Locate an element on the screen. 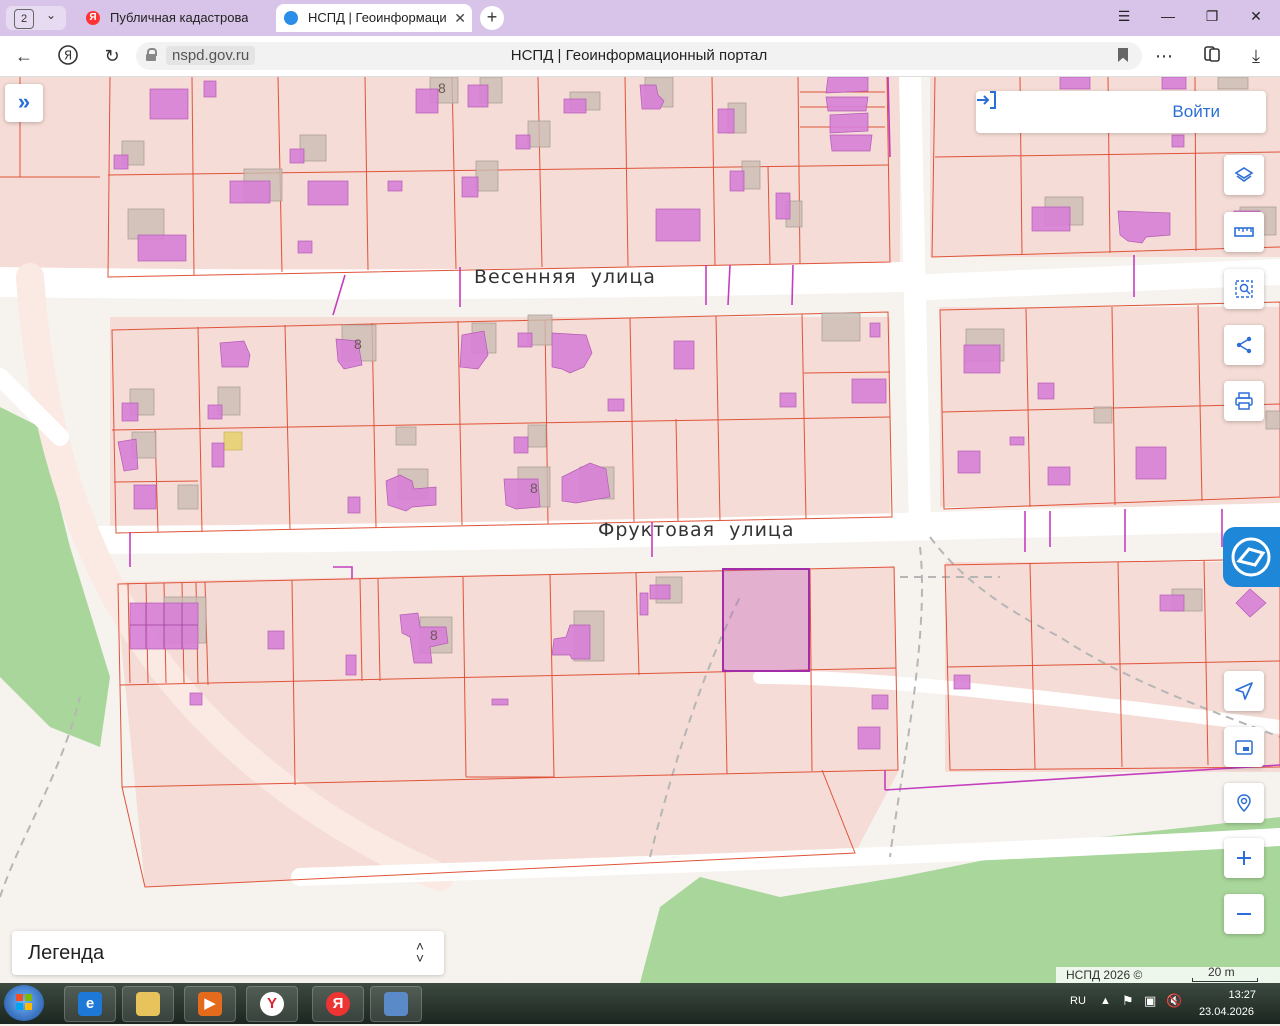 The height and width of the screenshot is (1026, 1280). share-button is located at coordinates (1244, 345).